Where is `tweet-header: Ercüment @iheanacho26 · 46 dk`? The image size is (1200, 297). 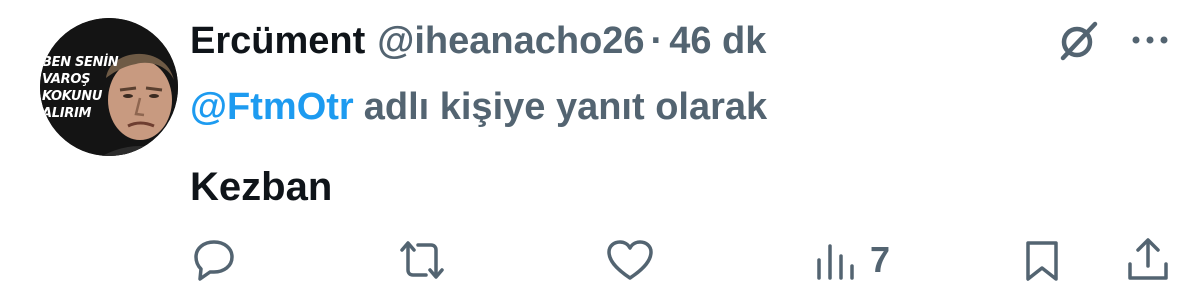
tweet-header: Ercüment @iheanacho26 · 46 dk is located at coordinates (478, 41).